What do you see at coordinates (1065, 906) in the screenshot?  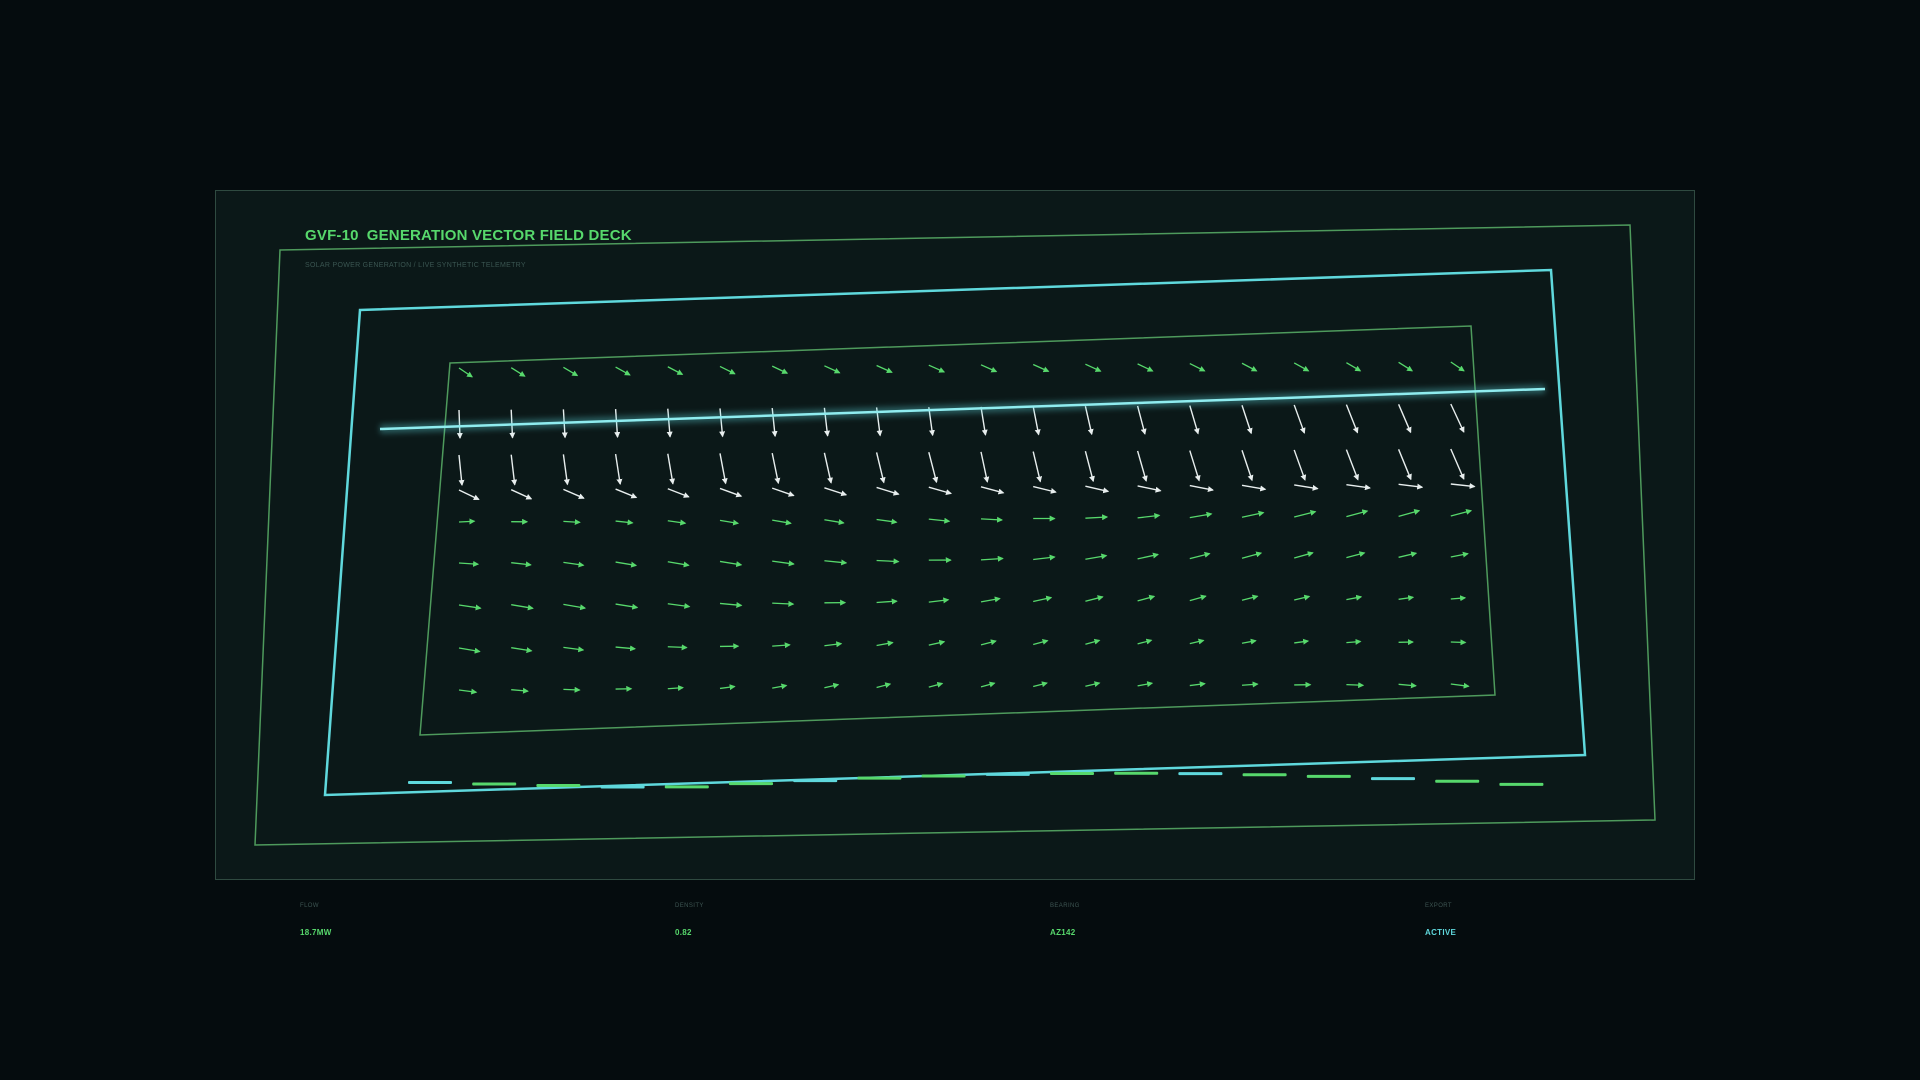 I see `stat-bearing-label: BEARING` at bounding box center [1065, 906].